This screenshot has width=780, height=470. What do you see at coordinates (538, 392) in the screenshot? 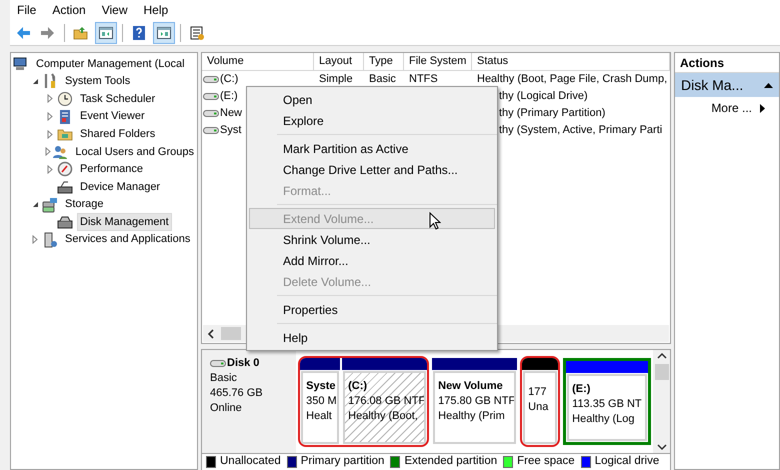
I see `partition-size: 177` at bounding box center [538, 392].